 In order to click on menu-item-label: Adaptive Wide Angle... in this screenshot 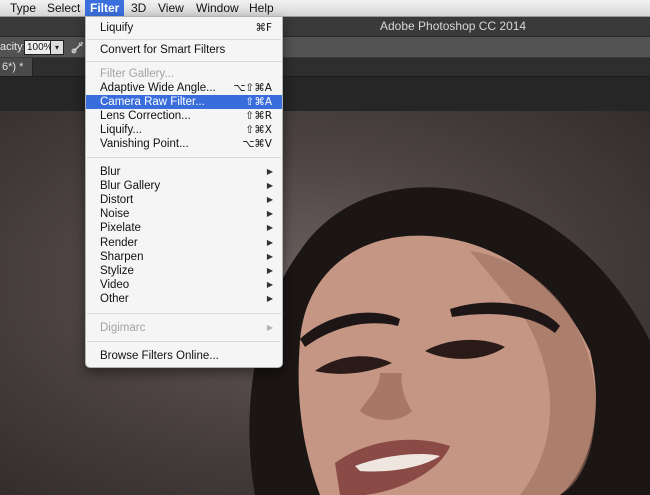, I will do `click(158, 88)`.